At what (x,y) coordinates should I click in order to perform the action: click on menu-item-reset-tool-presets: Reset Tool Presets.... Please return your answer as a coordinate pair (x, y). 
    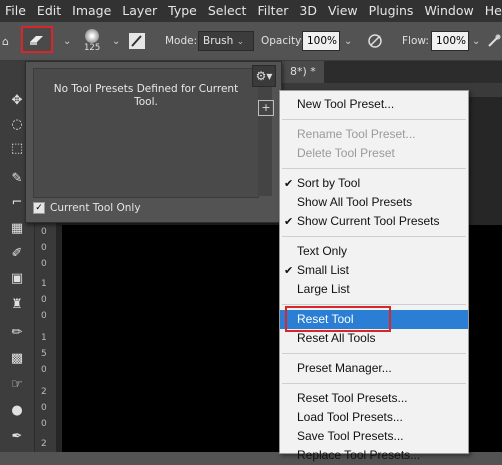
    Looking at the image, I should click on (374, 398).